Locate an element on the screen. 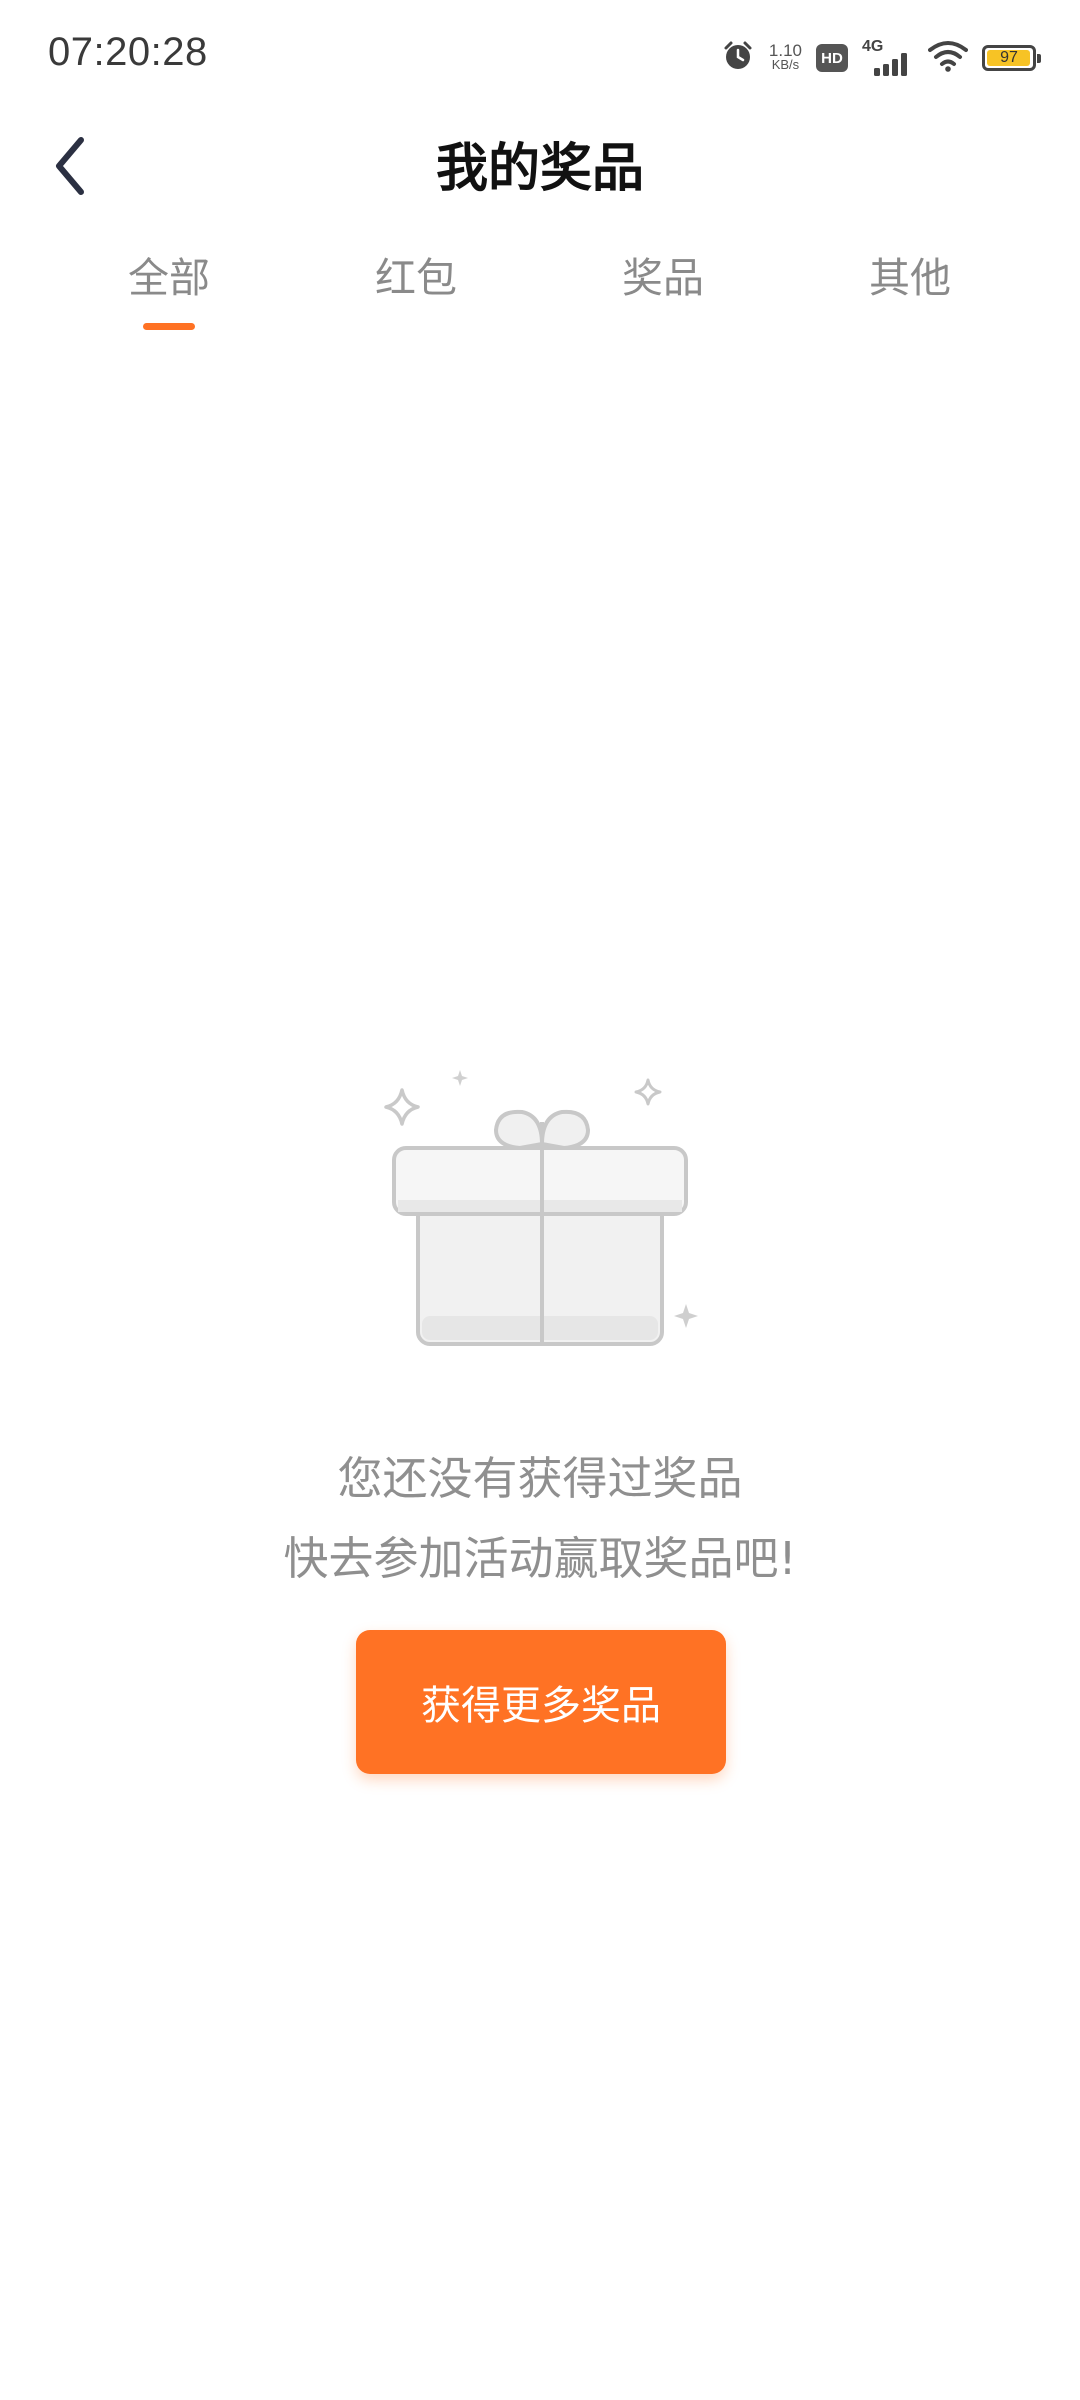 Image resolution: width=1080 pixels, height=2400 pixels. alarm-icon is located at coordinates (738, 58).